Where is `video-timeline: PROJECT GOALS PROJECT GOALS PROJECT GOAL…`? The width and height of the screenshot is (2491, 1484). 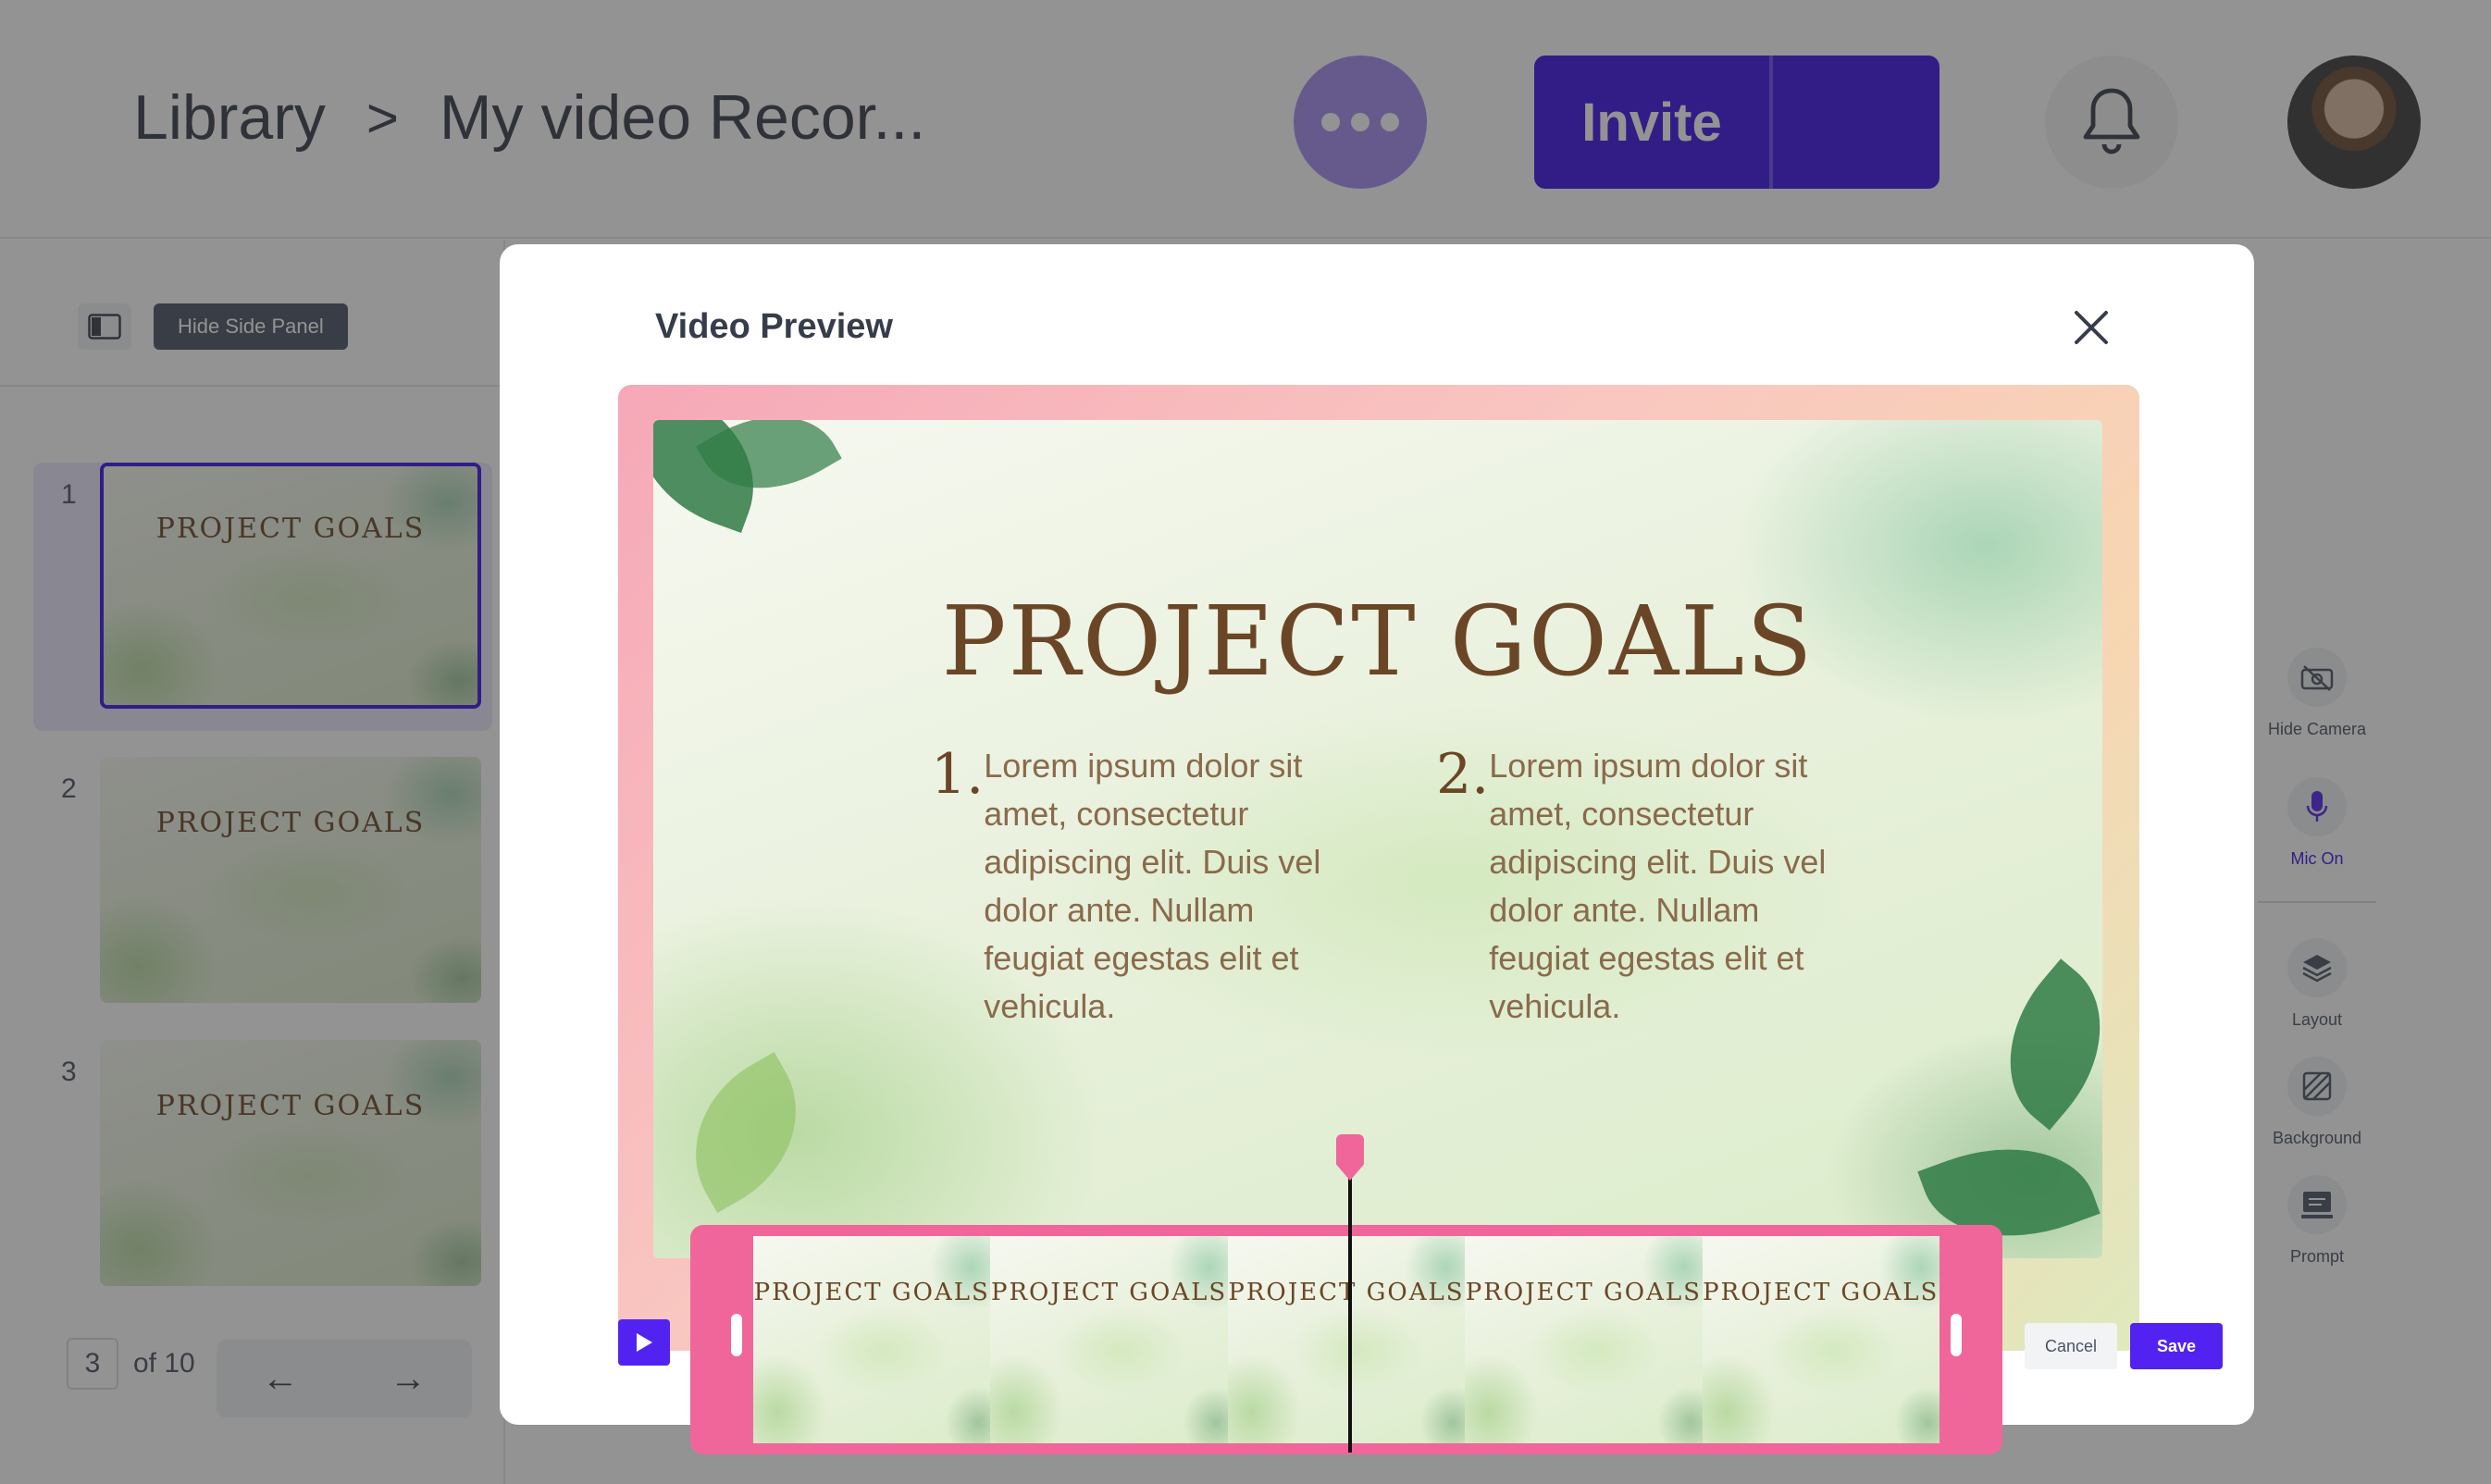
video-timeline: PROJECT GOALS PROJECT GOALS PROJECT GOAL… is located at coordinates (1346, 1339).